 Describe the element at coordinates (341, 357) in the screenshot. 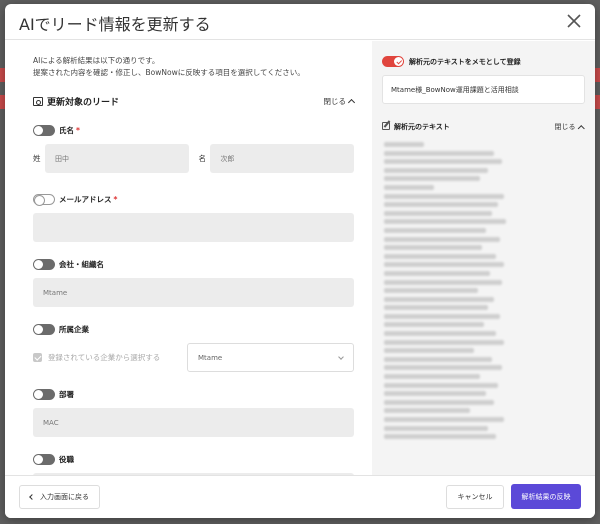

I see `chevron-down-icon` at that location.